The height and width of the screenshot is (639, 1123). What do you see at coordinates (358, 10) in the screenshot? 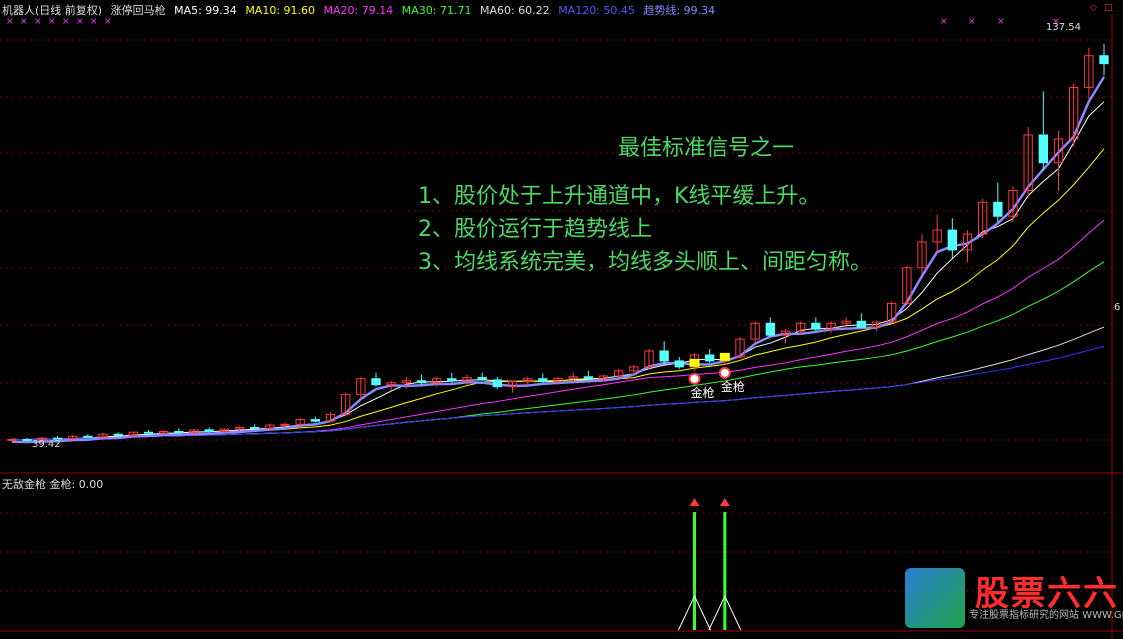
I see `ma20-readout: MA20: 79.14` at bounding box center [358, 10].